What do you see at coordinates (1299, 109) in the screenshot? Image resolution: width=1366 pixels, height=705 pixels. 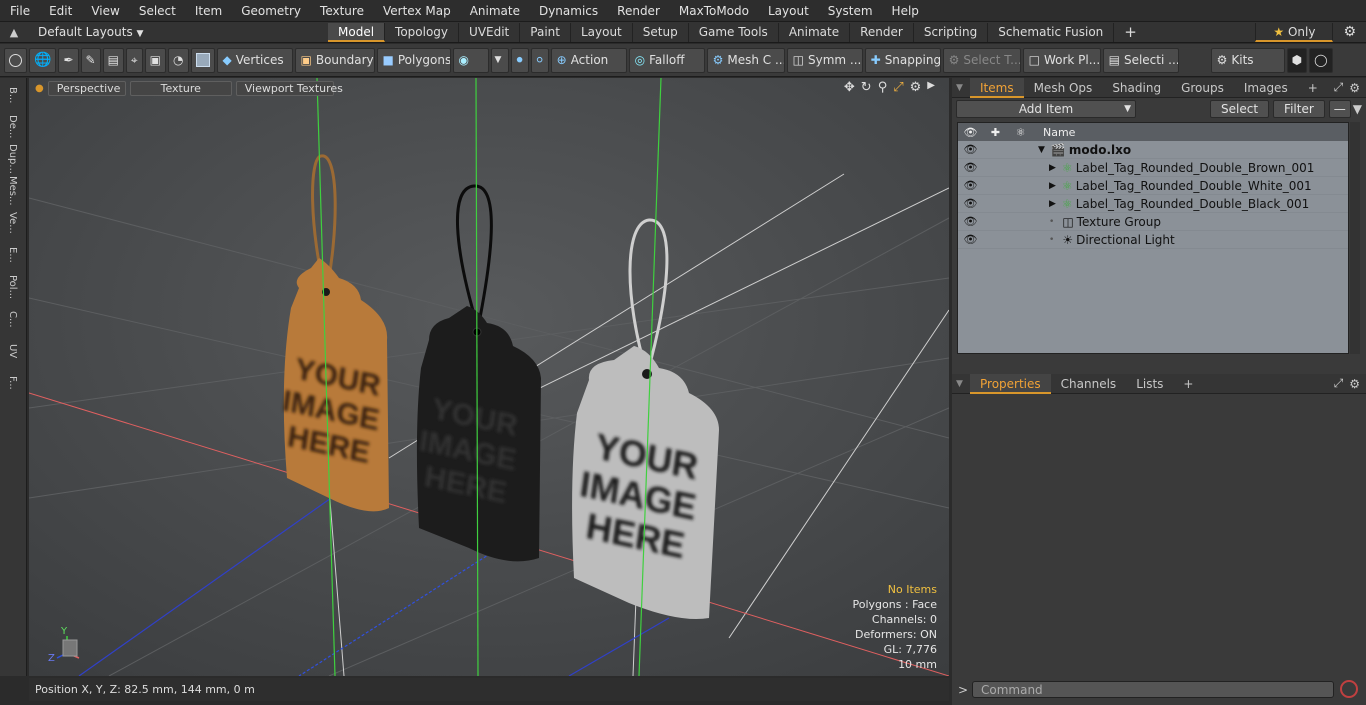 I see `filter-button: Filter` at bounding box center [1299, 109].